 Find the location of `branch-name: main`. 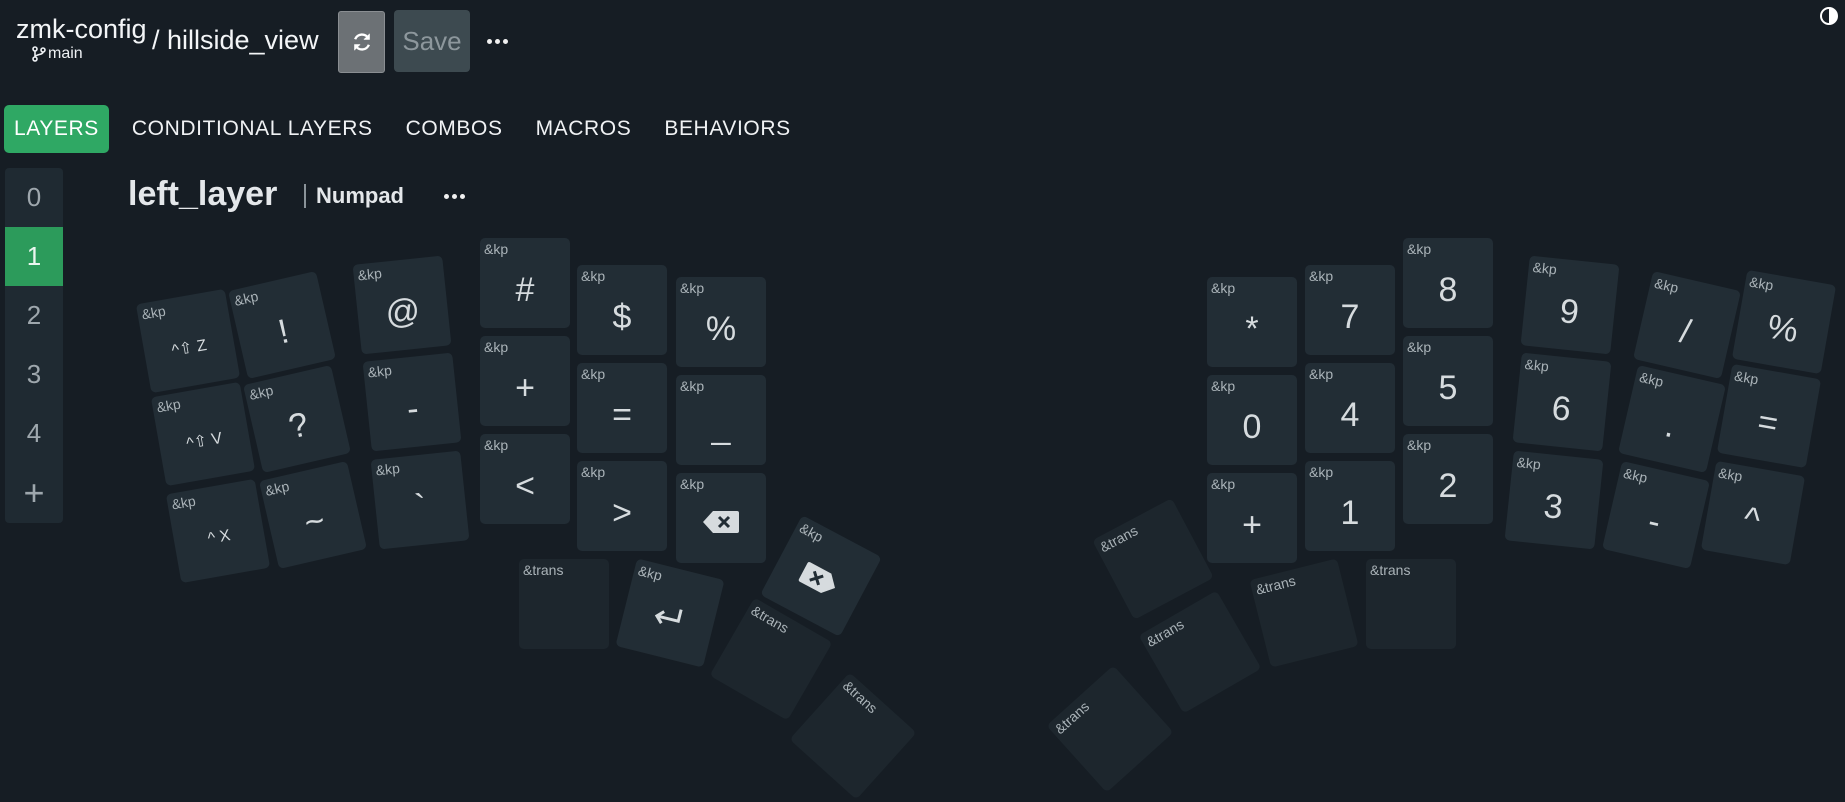

branch-name: main is located at coordinates (65, 53).